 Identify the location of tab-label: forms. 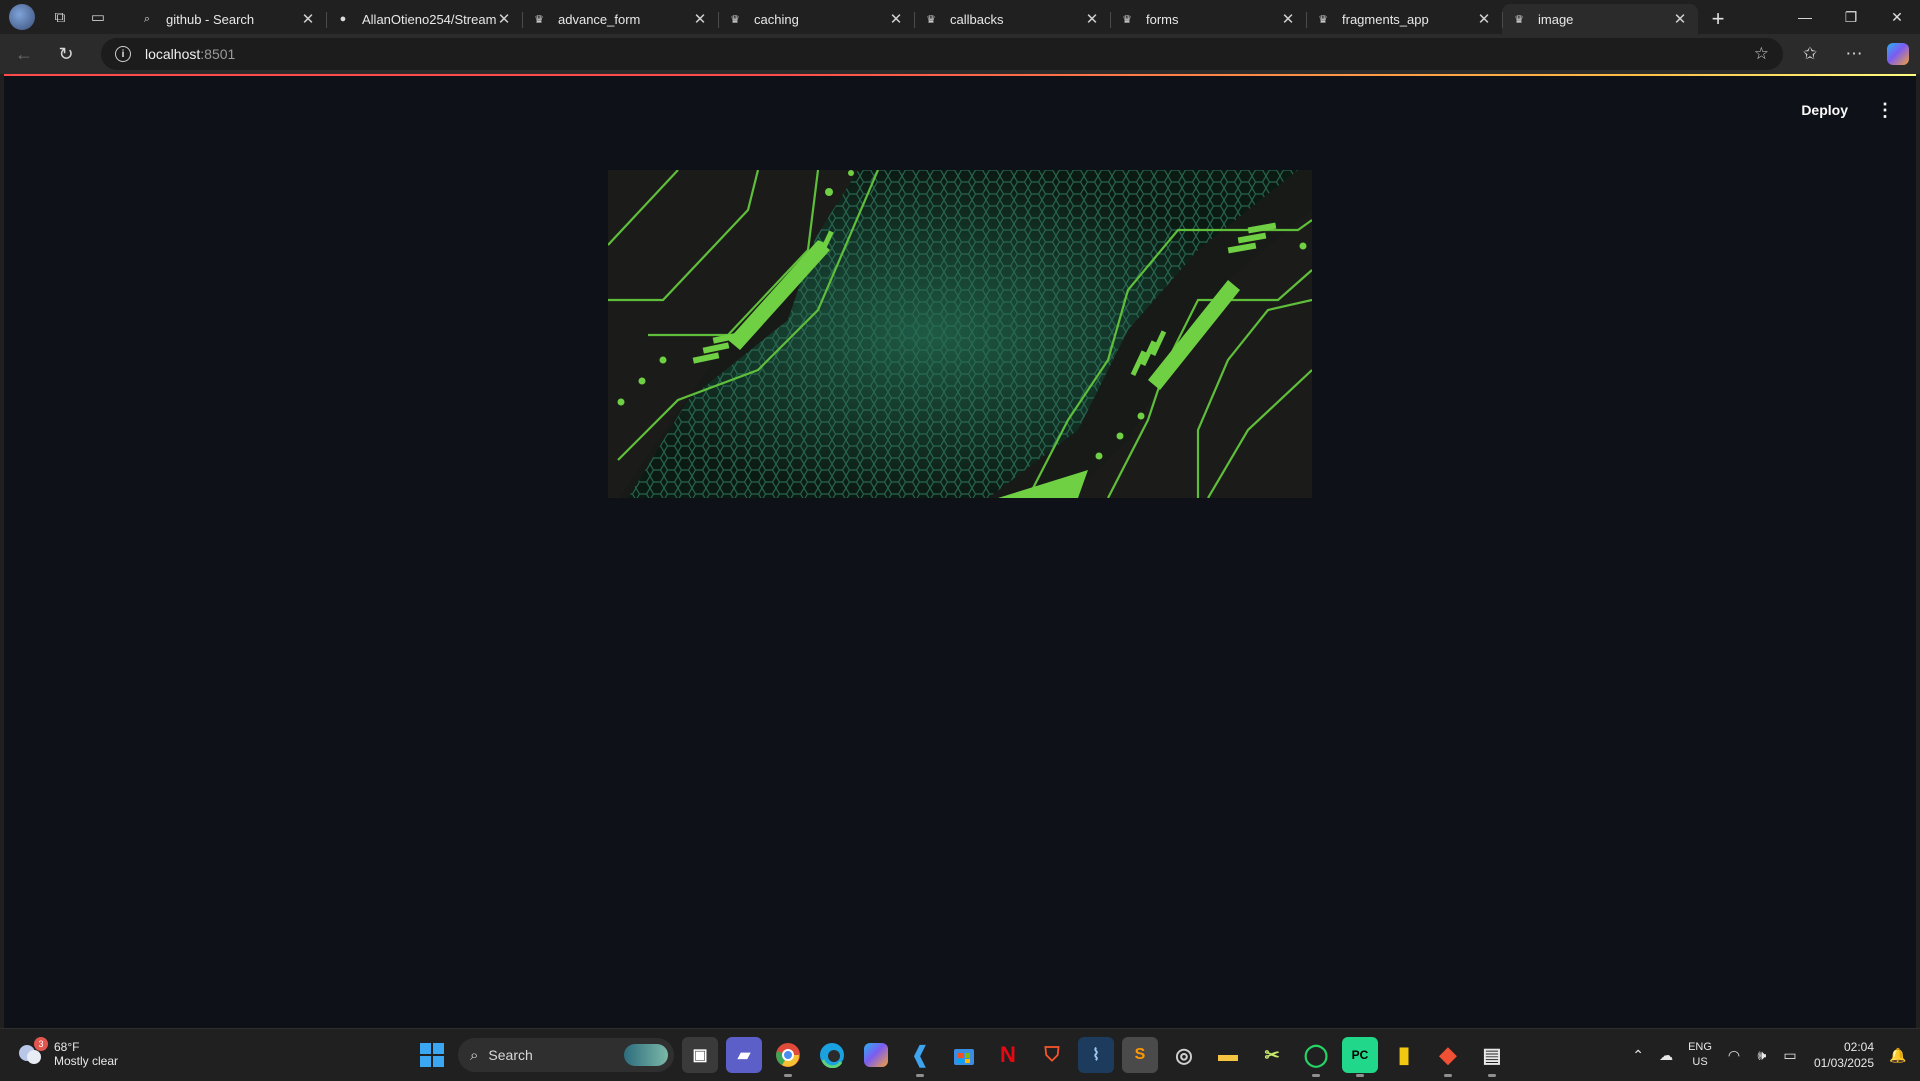
(1213, 19).